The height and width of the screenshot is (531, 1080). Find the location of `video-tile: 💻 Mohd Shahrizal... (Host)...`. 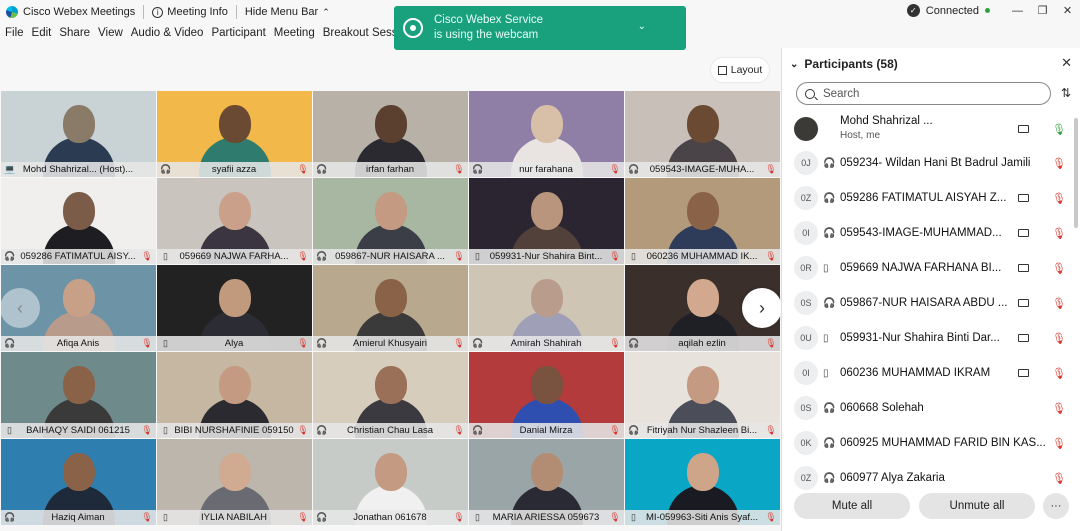

video-tile: 💻 Mohd Shahrizal... (Host)... is located at coordinates (78, 134).